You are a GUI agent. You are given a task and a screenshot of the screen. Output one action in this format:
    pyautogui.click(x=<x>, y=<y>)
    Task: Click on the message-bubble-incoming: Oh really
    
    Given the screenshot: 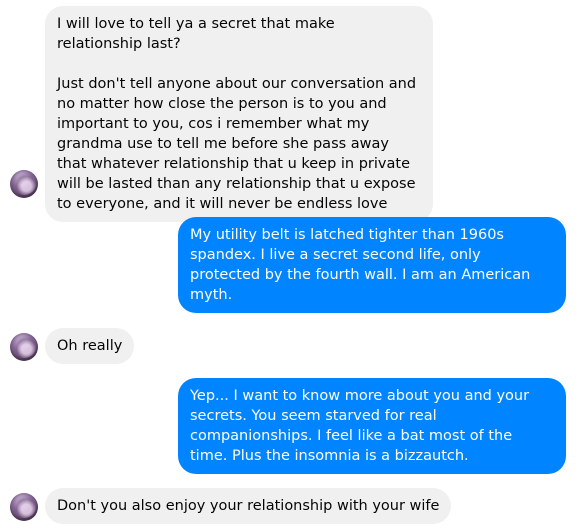 What is the action you would take?
    pyautogui.click(x=90, y=346)
    